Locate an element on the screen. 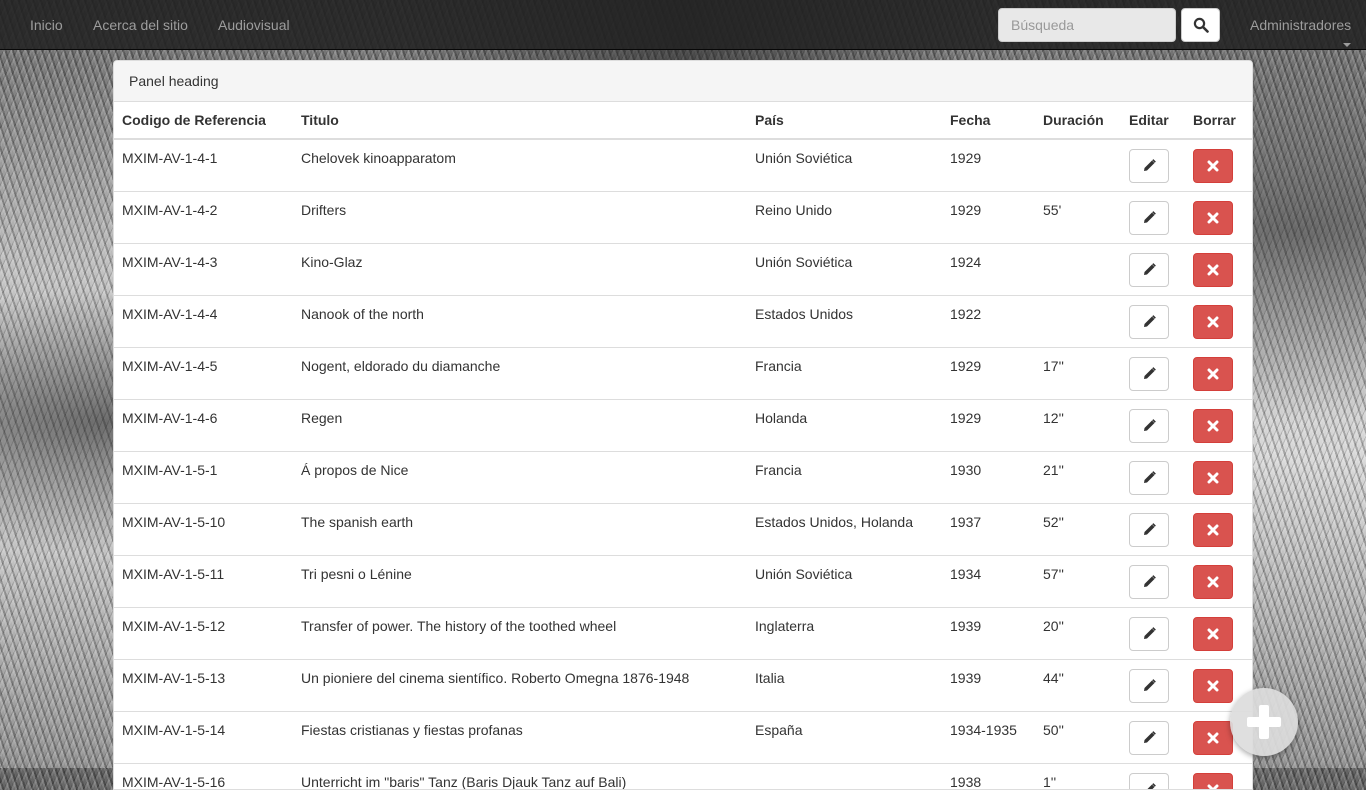 This screenshot has height=790, width=1366. cell-country: Inglaterra is located at coordinates (844, 634).